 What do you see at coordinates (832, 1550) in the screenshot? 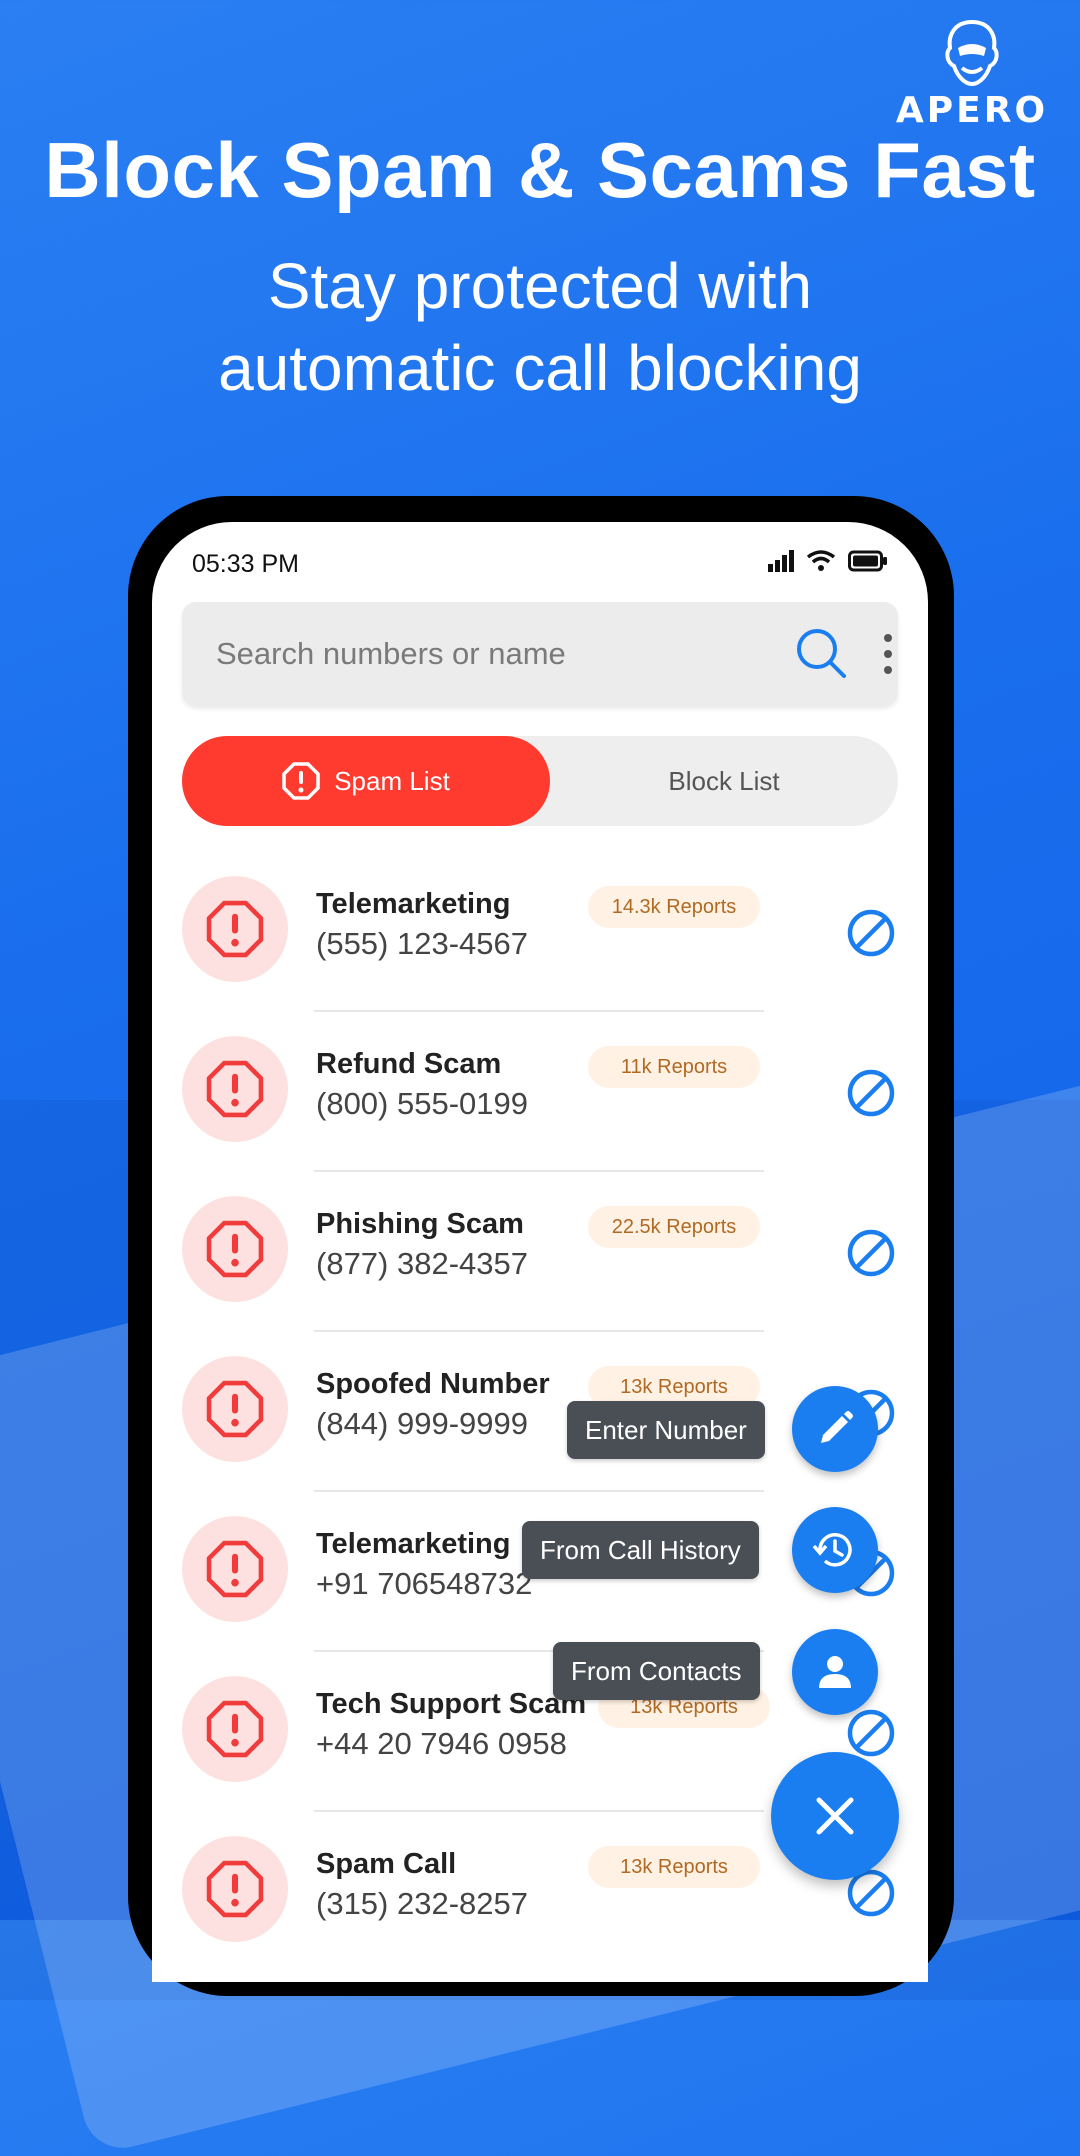
I see `history-icon` at bounding box center [832, 1550].